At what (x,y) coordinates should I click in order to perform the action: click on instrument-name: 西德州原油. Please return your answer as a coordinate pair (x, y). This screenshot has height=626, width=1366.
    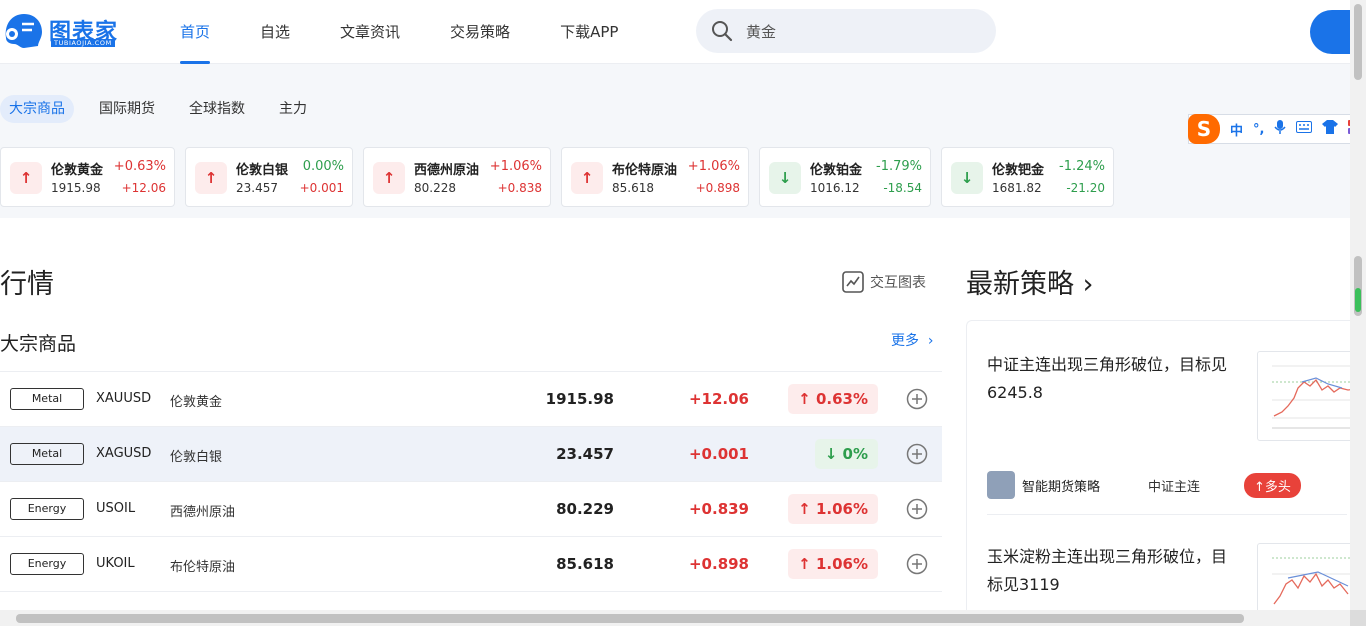
    Looking at the image, I should click on (203, 512).